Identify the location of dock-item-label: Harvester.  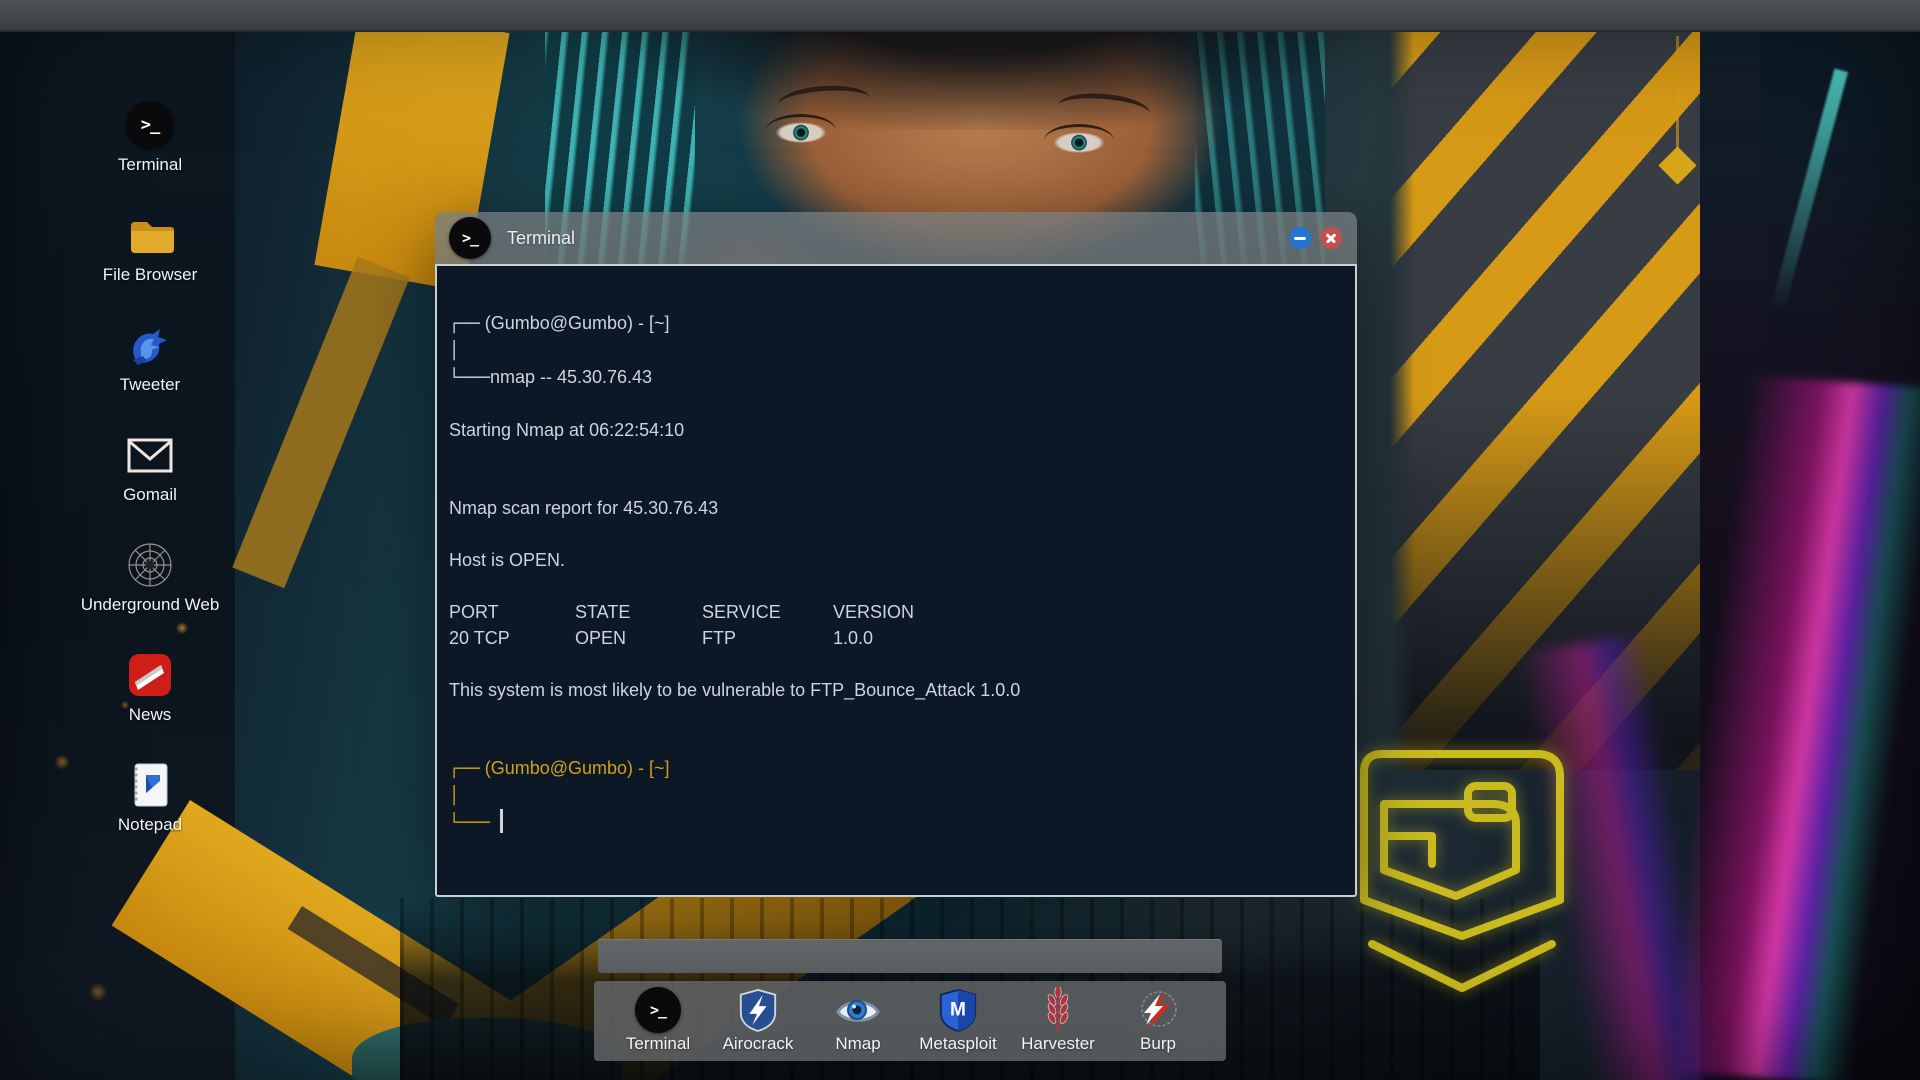
(1058, 1043).